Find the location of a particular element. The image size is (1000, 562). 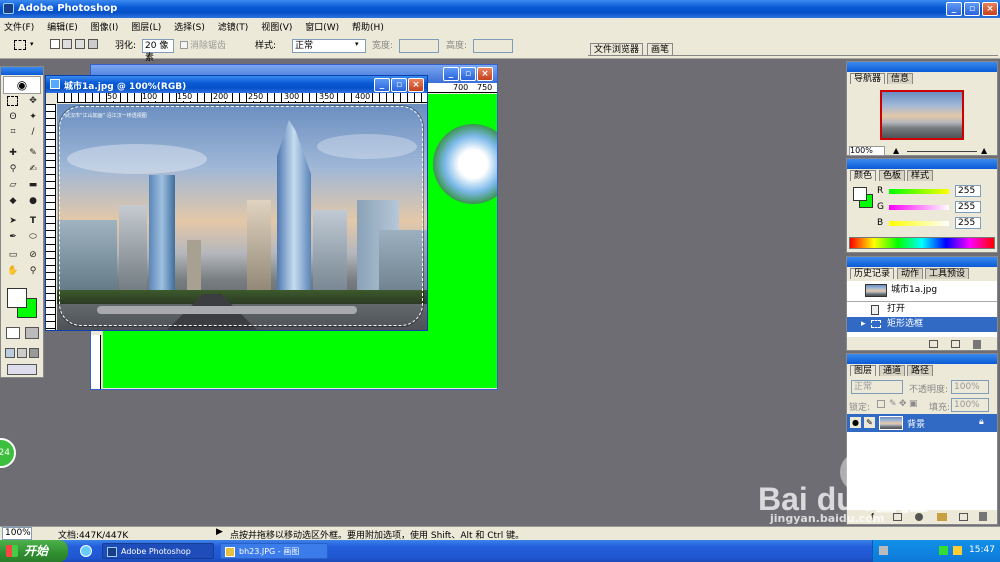

menu-view: 视图(V) is located at coordinates (276, 28).